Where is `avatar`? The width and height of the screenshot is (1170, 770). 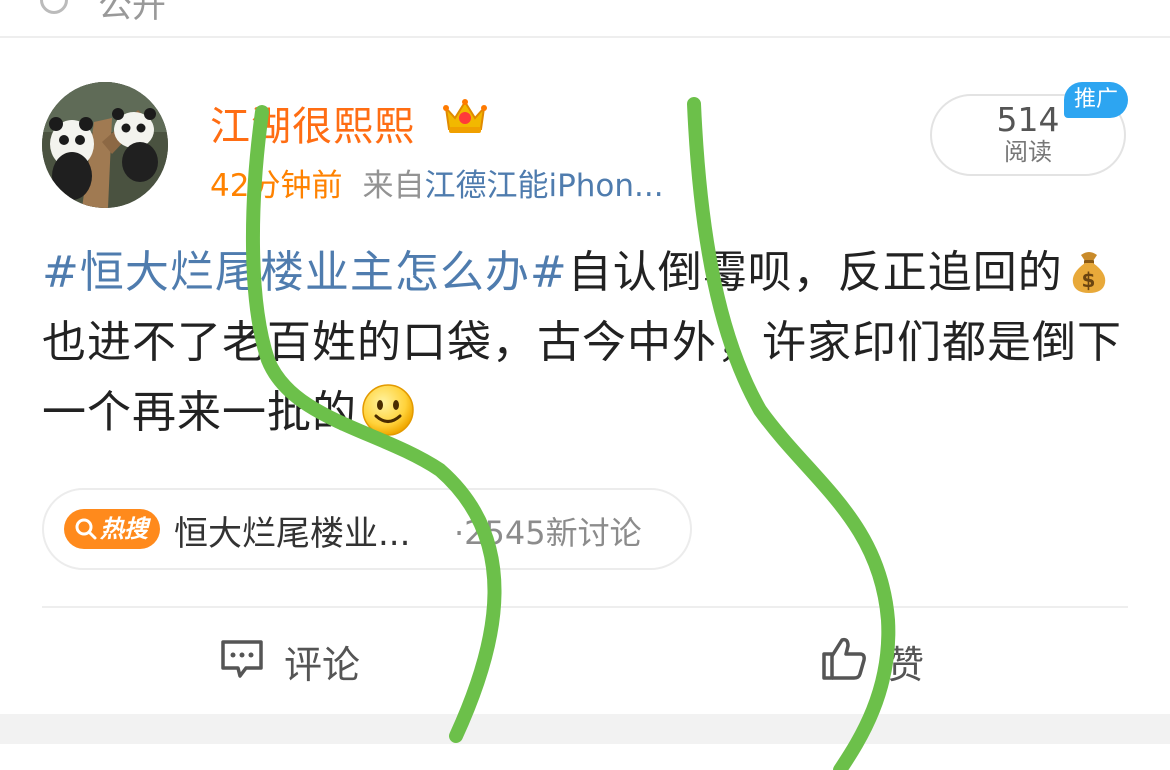
avatar is located at coordinates (105, 145).